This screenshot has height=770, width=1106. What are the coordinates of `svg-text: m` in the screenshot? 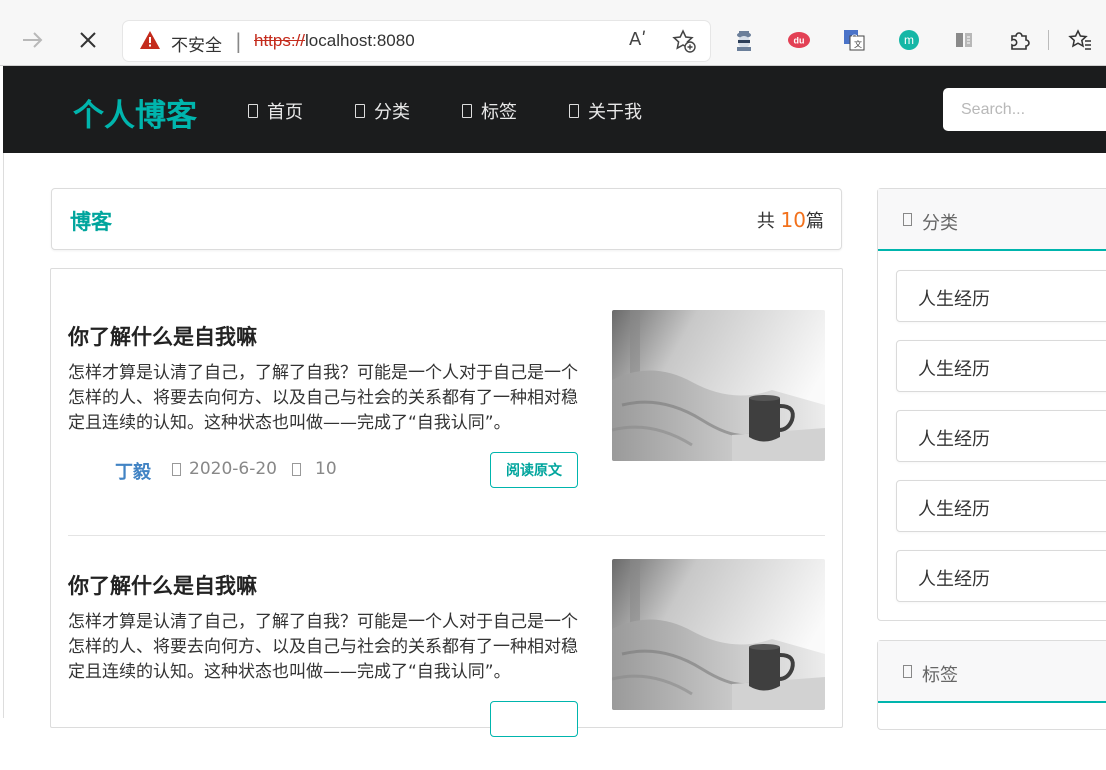 It's located at (909, 40).